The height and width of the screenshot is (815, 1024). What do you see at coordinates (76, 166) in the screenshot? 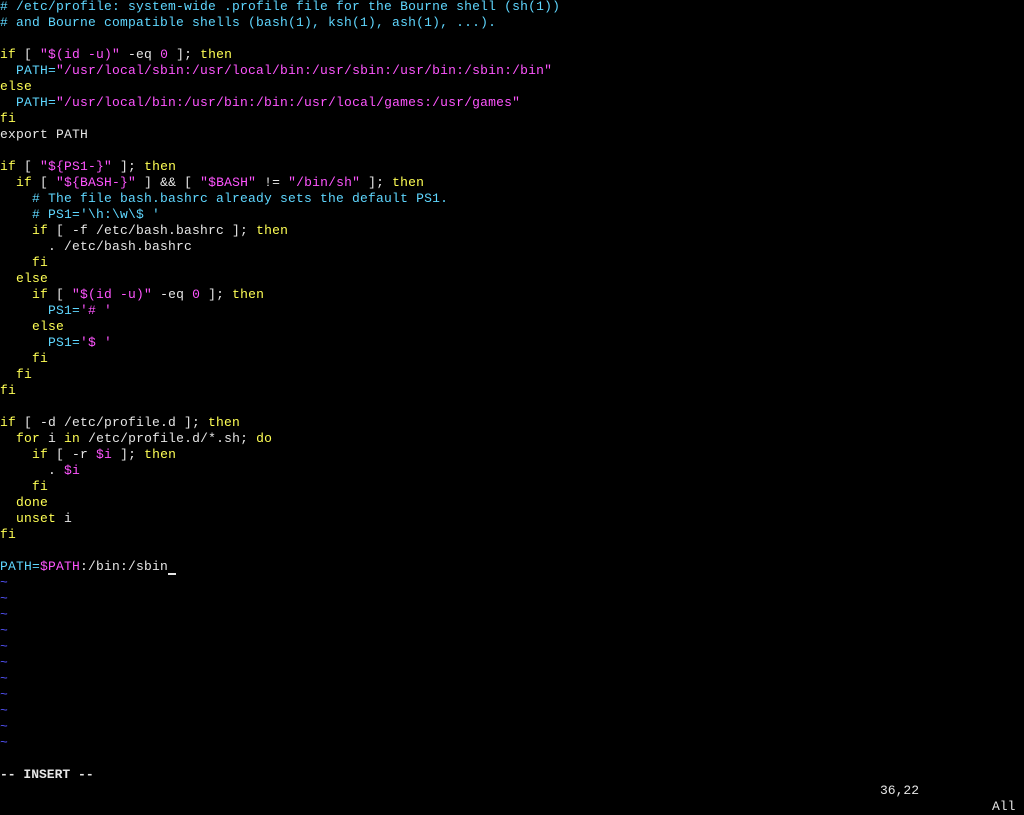
I see `code-token-string: "${PS1-}"` at bounding box center [76, 166].